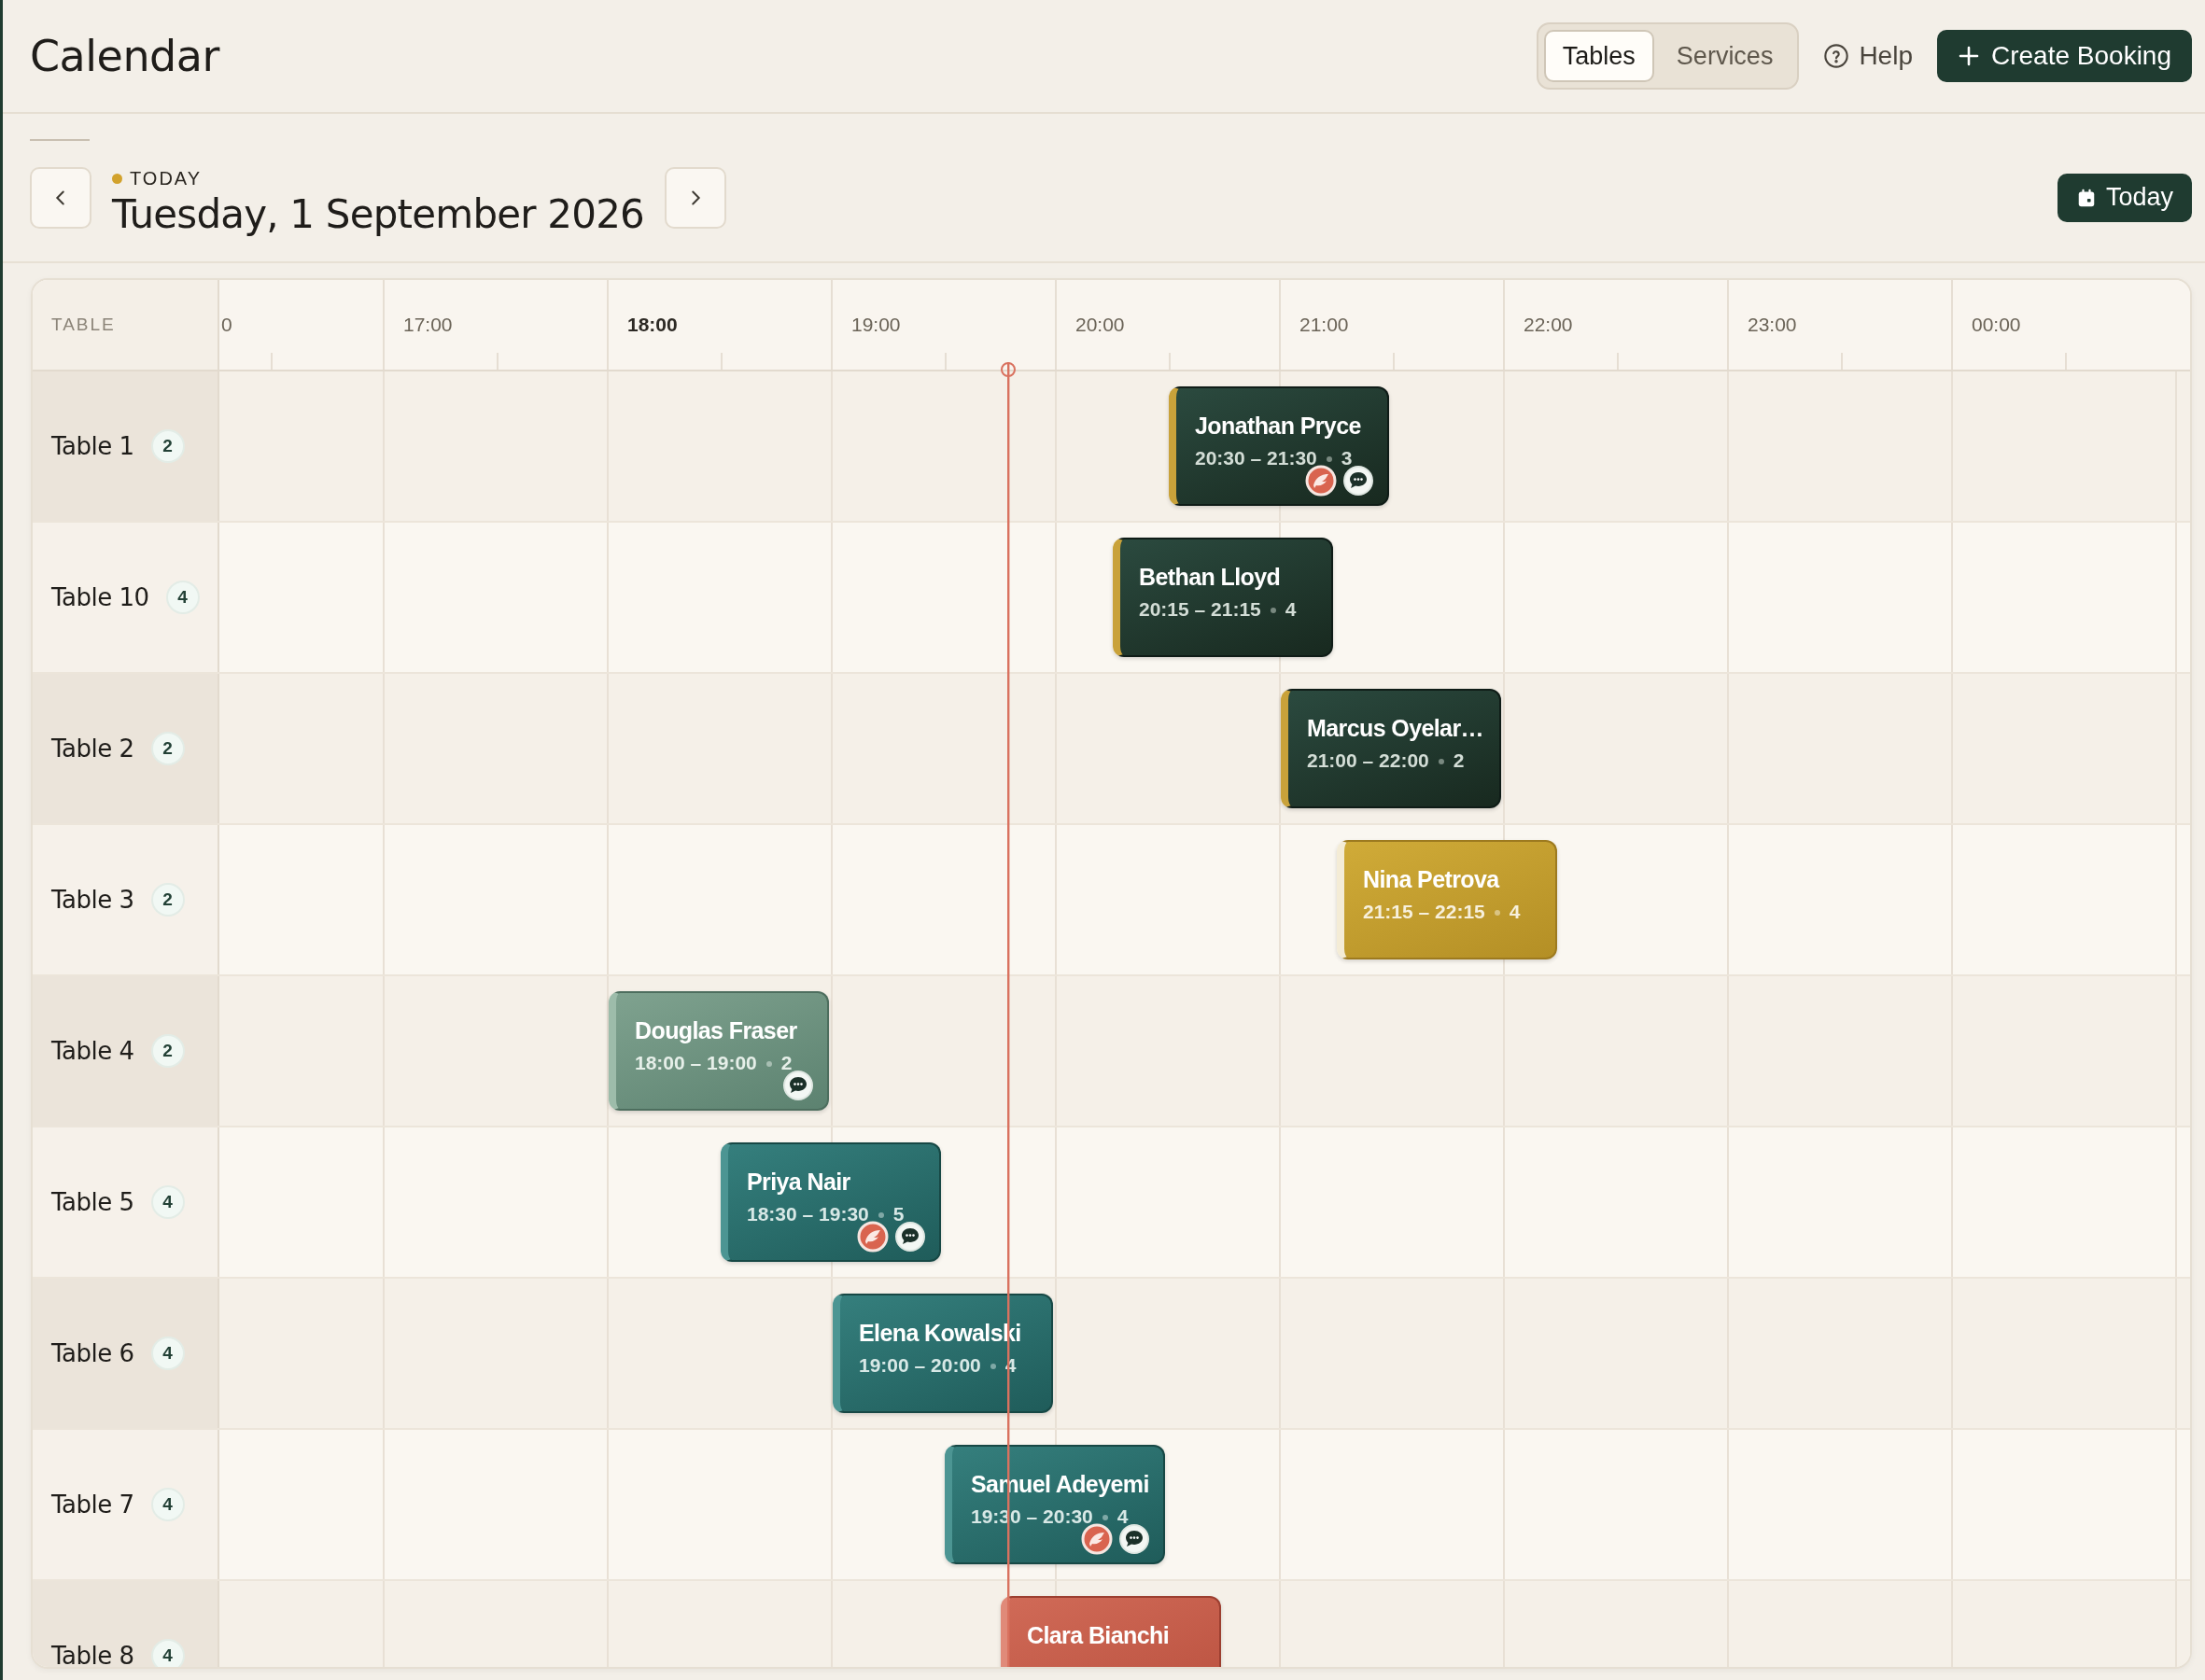  Describe the element at coordinates (1773, 325) in the screenshot. I see `hour-label: 23:00` at that location.